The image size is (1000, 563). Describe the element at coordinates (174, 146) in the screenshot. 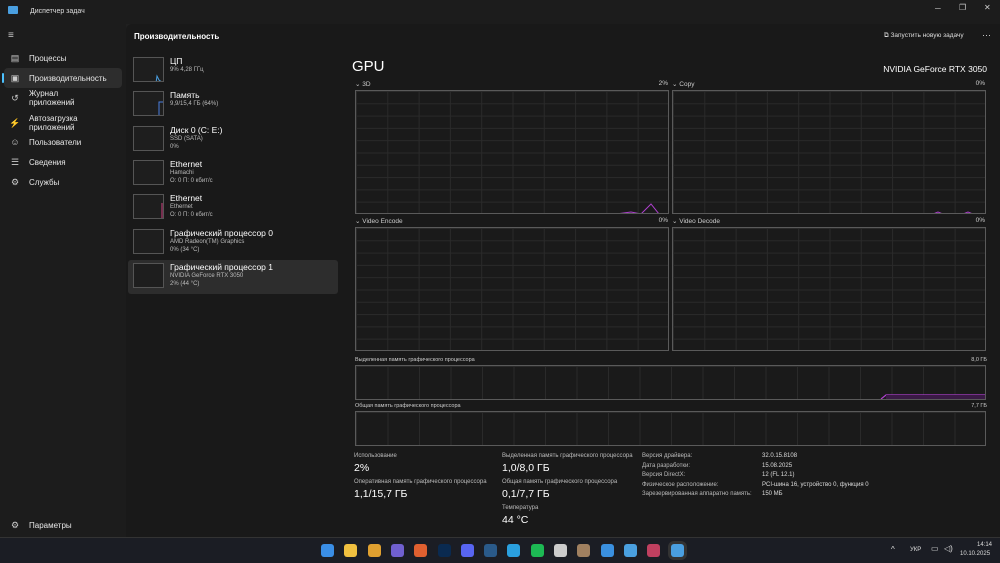

I see `device-stat: 0%` at that location.